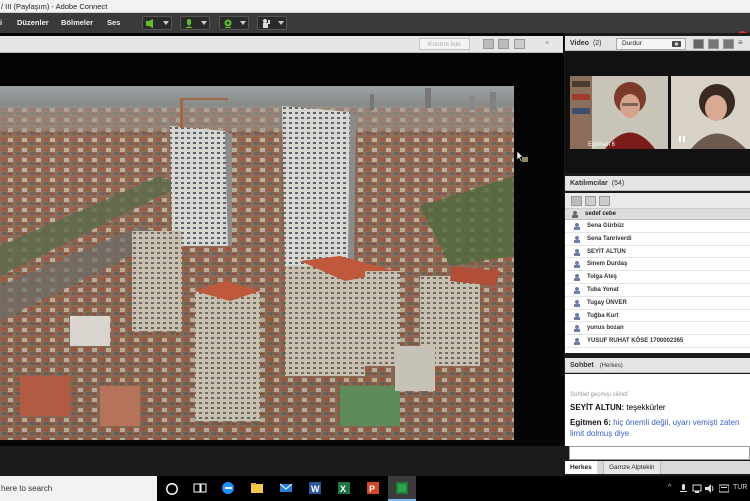 The width and height of the screenshot is (750, 501). I want to click on tab-herkes: Herkes, so click(581, 467).